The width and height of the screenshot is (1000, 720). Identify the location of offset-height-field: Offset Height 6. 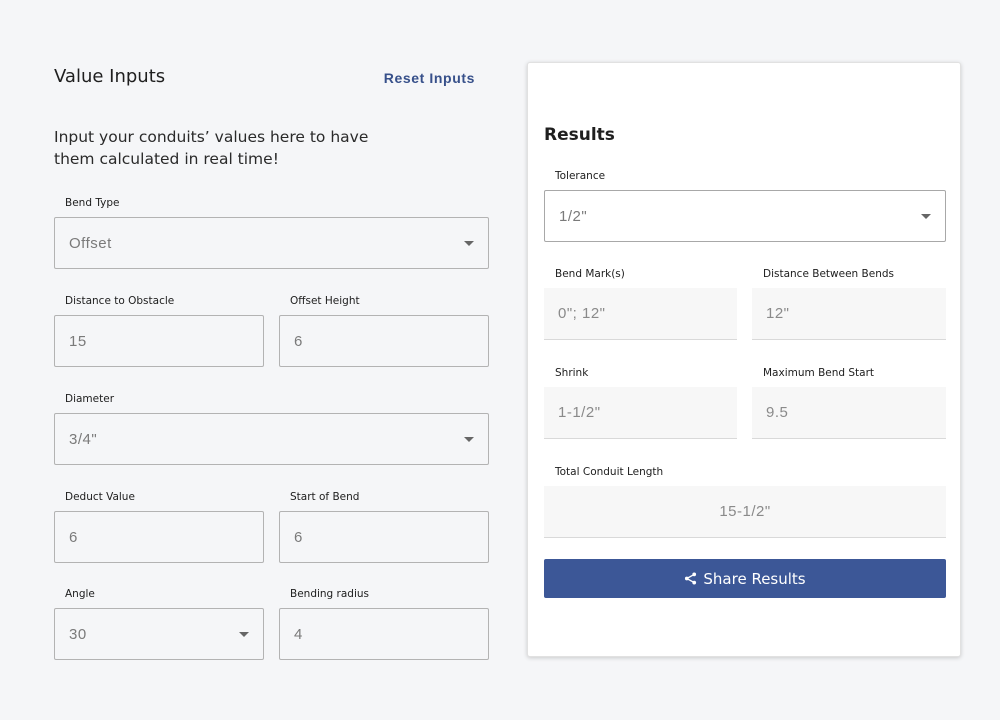
(384, 331).